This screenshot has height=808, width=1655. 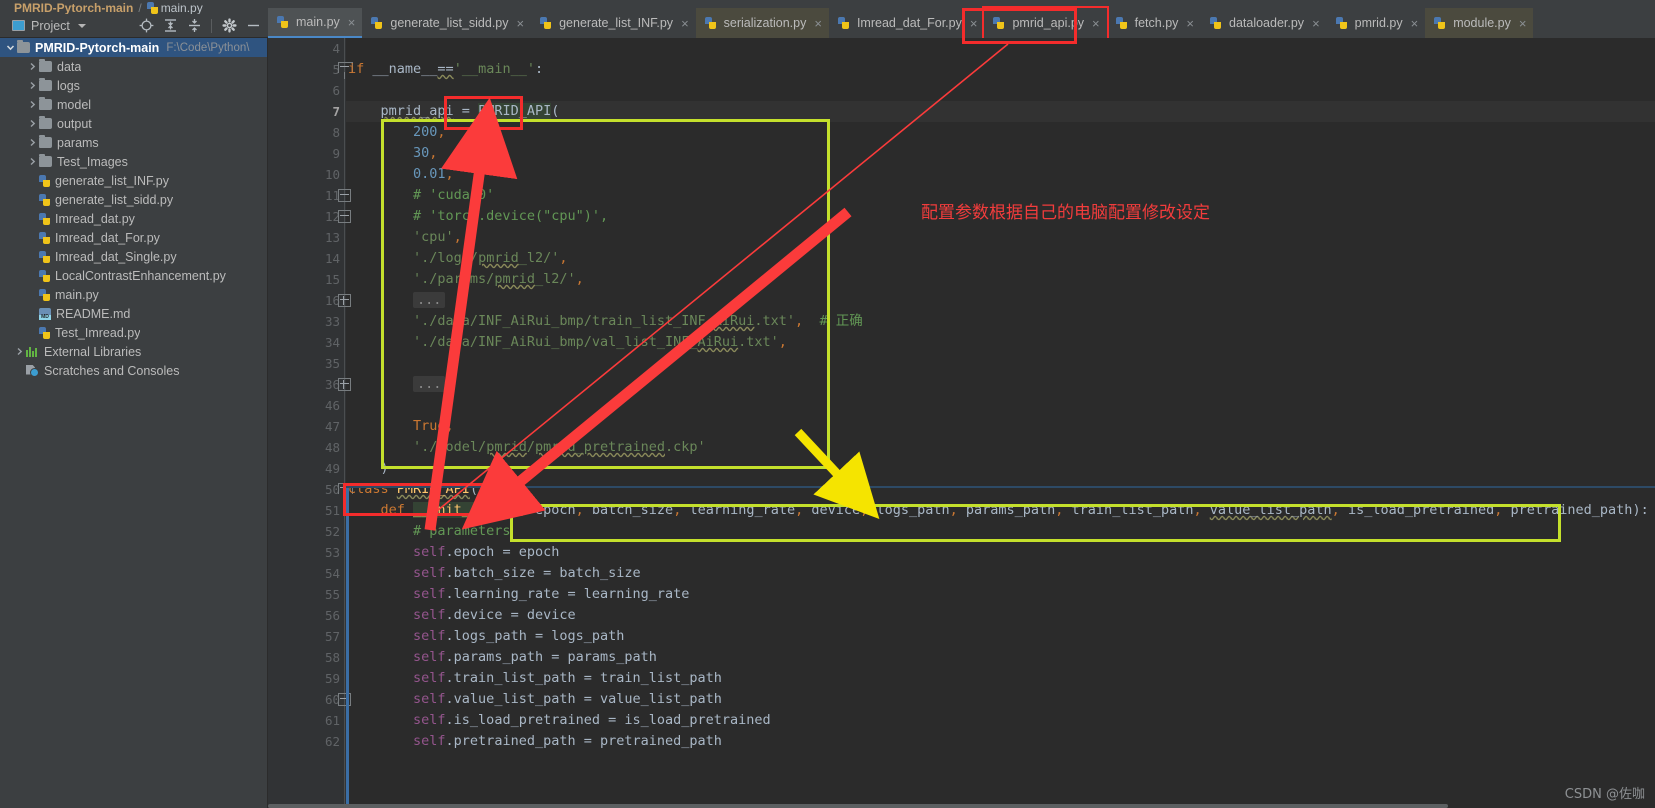 What do you see at coordinates (133, 313) in the screenshot?
I see `tree-item-readme: README.md` at bounding box center [133, 313].